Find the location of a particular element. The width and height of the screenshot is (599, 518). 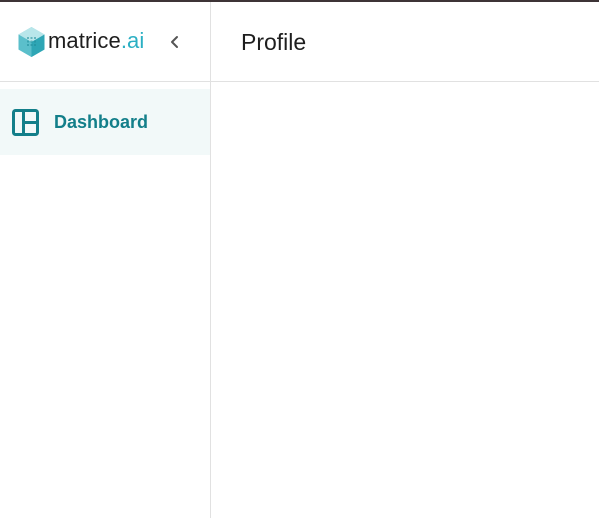

page-header: Profile is located at coordinates (405, 42).